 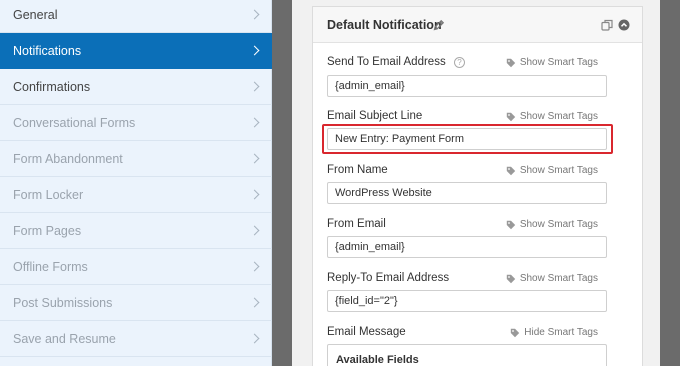 I want to click on duplicate-icon, so click(x=607, y=25).